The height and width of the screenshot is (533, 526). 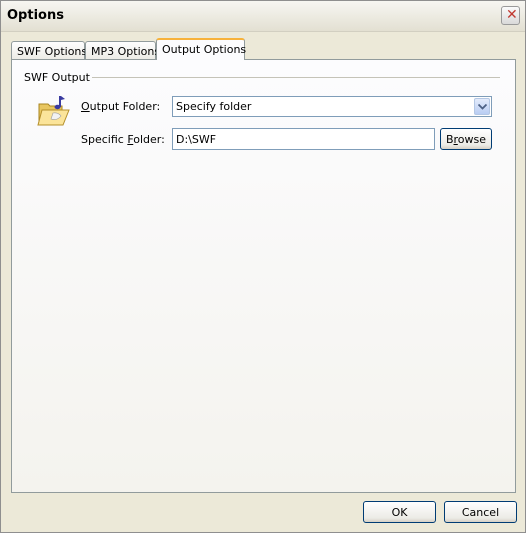 I want to click on browse-button: Browse, so click(x=466, y=139).